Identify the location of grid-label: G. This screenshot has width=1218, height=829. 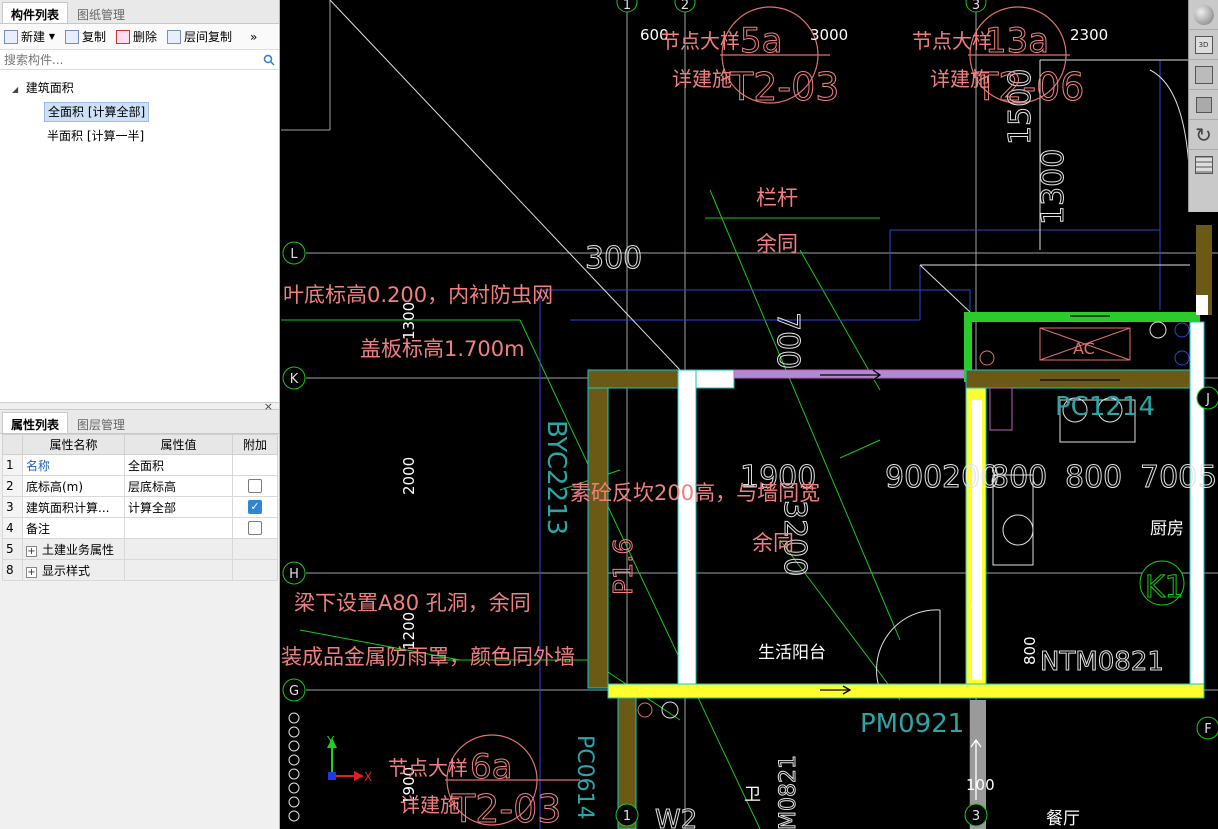
(294, 691).